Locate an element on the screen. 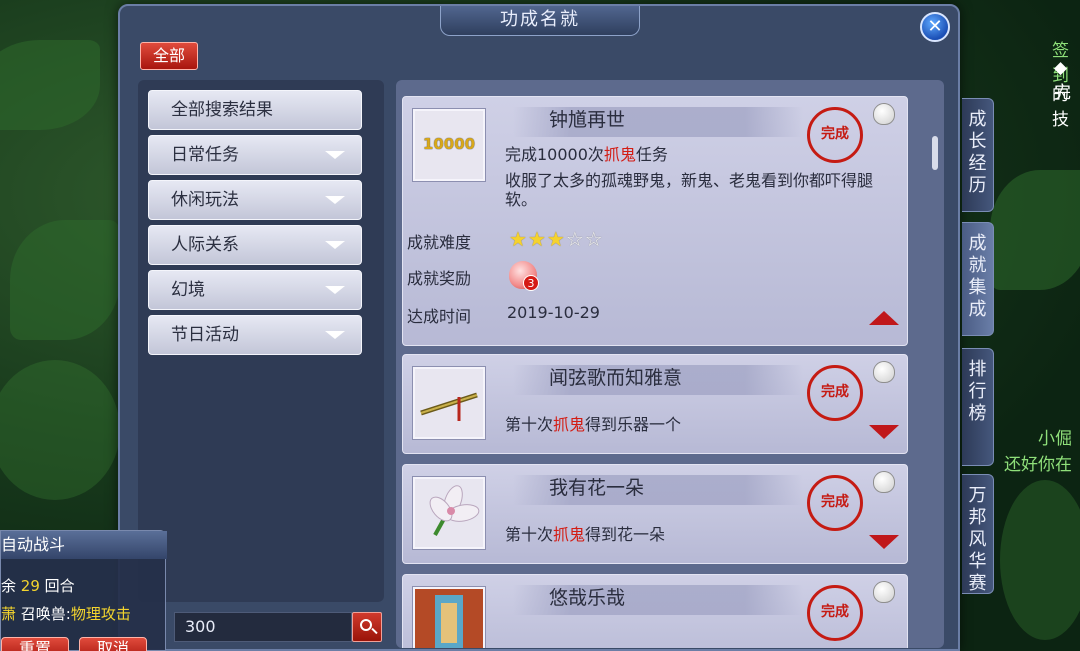 The height and width of the screenshot is (651, 1080). search-input: 300 is located at coordinates (263, 627).